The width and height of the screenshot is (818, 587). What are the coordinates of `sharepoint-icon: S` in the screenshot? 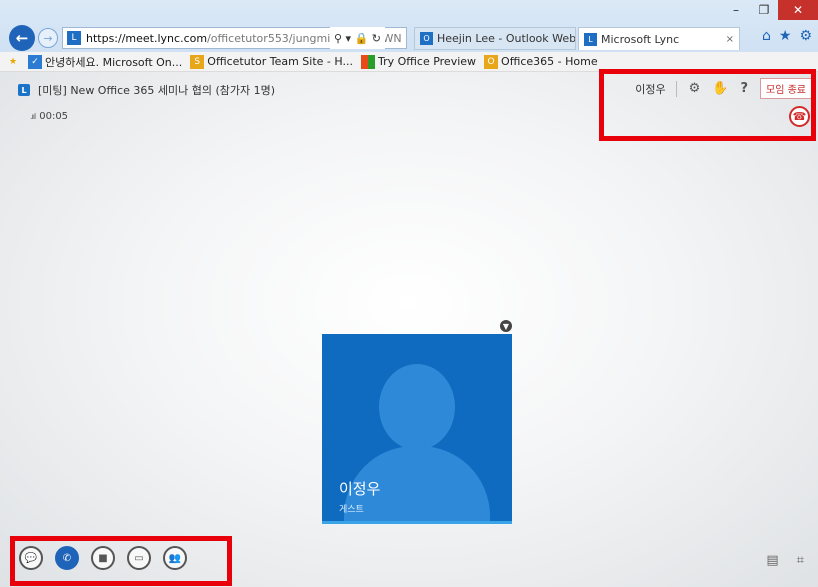 It's located at (197, 61).